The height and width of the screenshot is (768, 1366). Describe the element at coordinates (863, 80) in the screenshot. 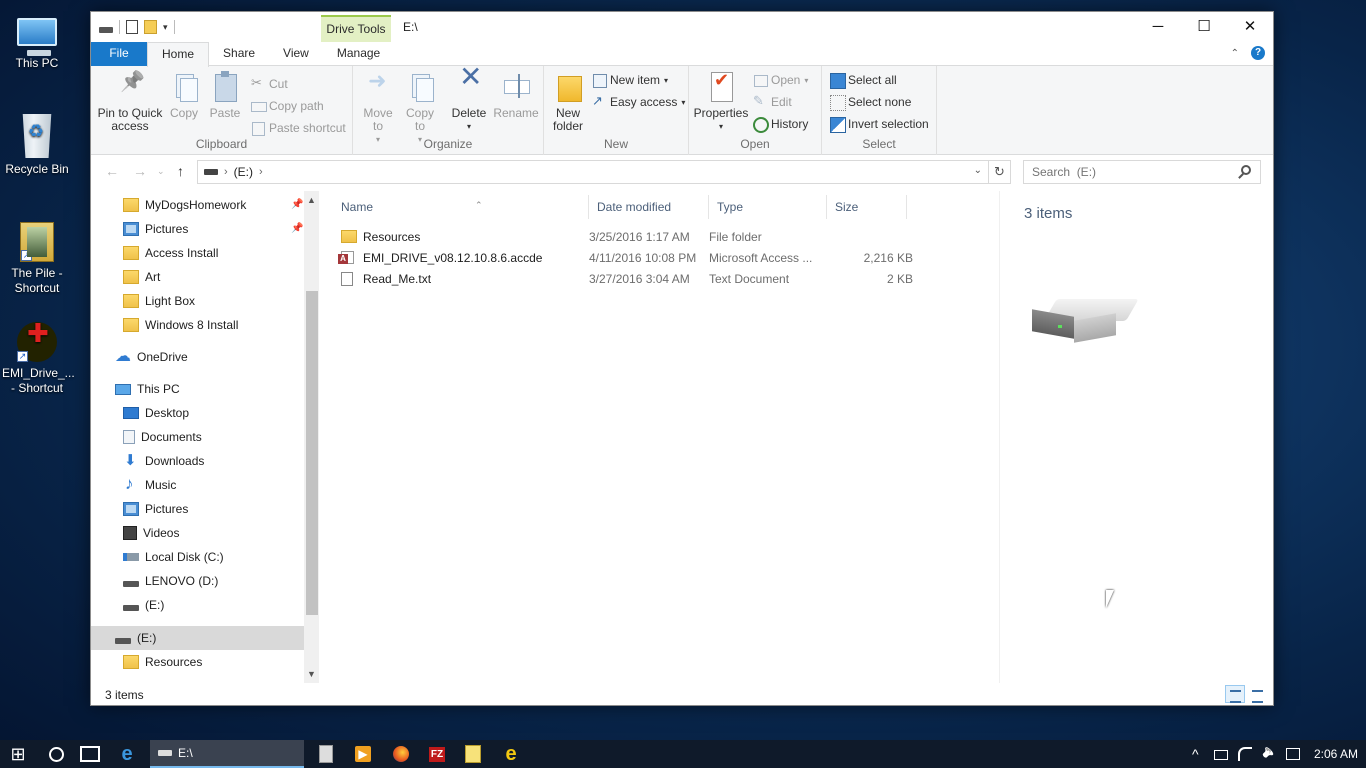

I see `select-all-button: Select all` at that location.